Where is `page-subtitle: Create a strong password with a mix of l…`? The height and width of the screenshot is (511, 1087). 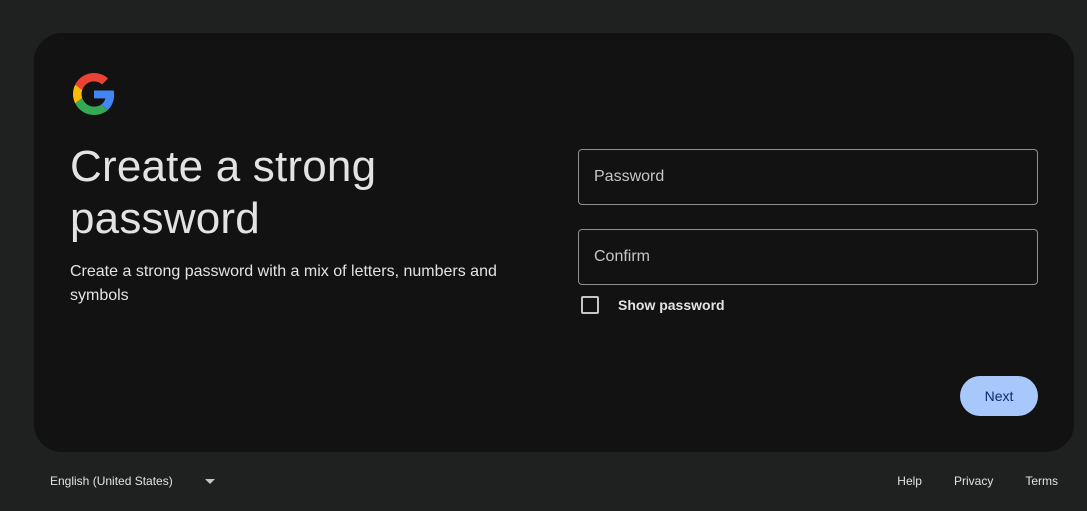
page-subtitle: Create a strong password with a mix of l… is located at coordinates (283, 283).